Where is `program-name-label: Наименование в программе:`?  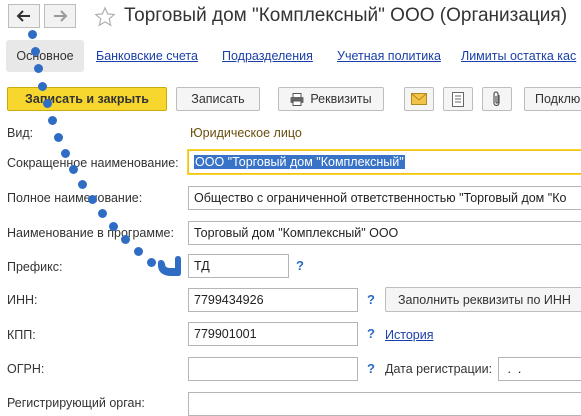
program-name-label: Наименование в программе: is located at coordinates (90, 233).